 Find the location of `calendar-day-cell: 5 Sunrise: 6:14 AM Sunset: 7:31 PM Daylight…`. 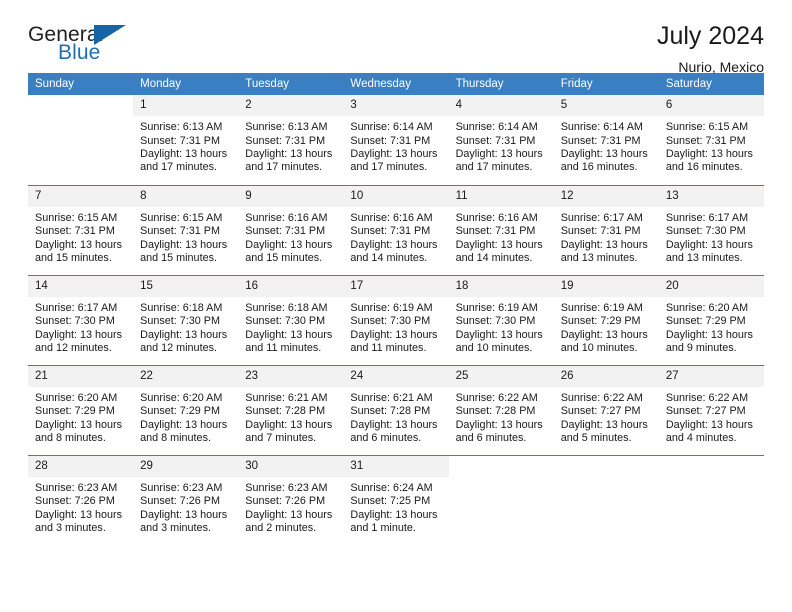

calendar-day-cell: 5 Sunrise: 6:14 AM Sunset: 7:31 PM Daylight… is located at coordinates (606, 140).